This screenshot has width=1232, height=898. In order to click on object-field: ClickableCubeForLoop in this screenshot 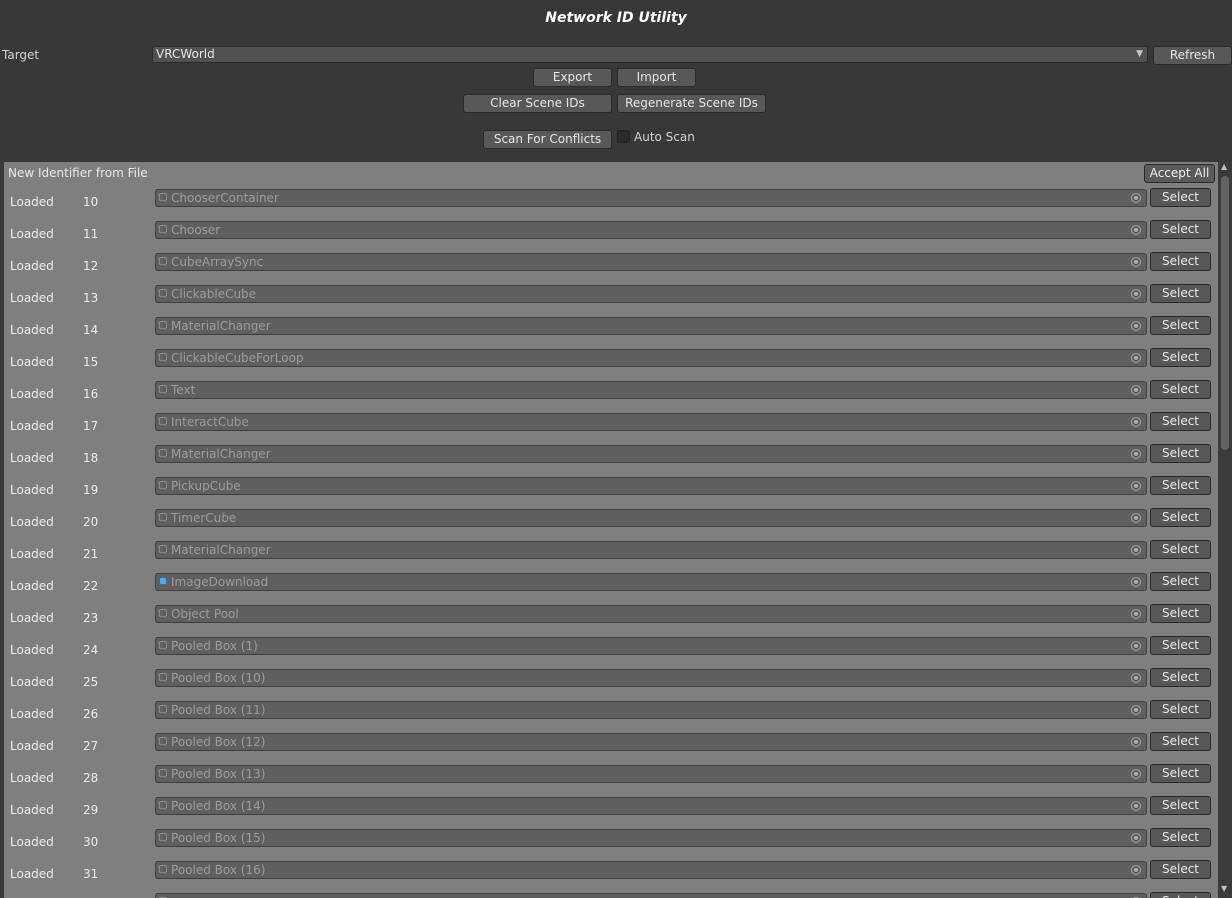, I will do `click(651, 358)`.